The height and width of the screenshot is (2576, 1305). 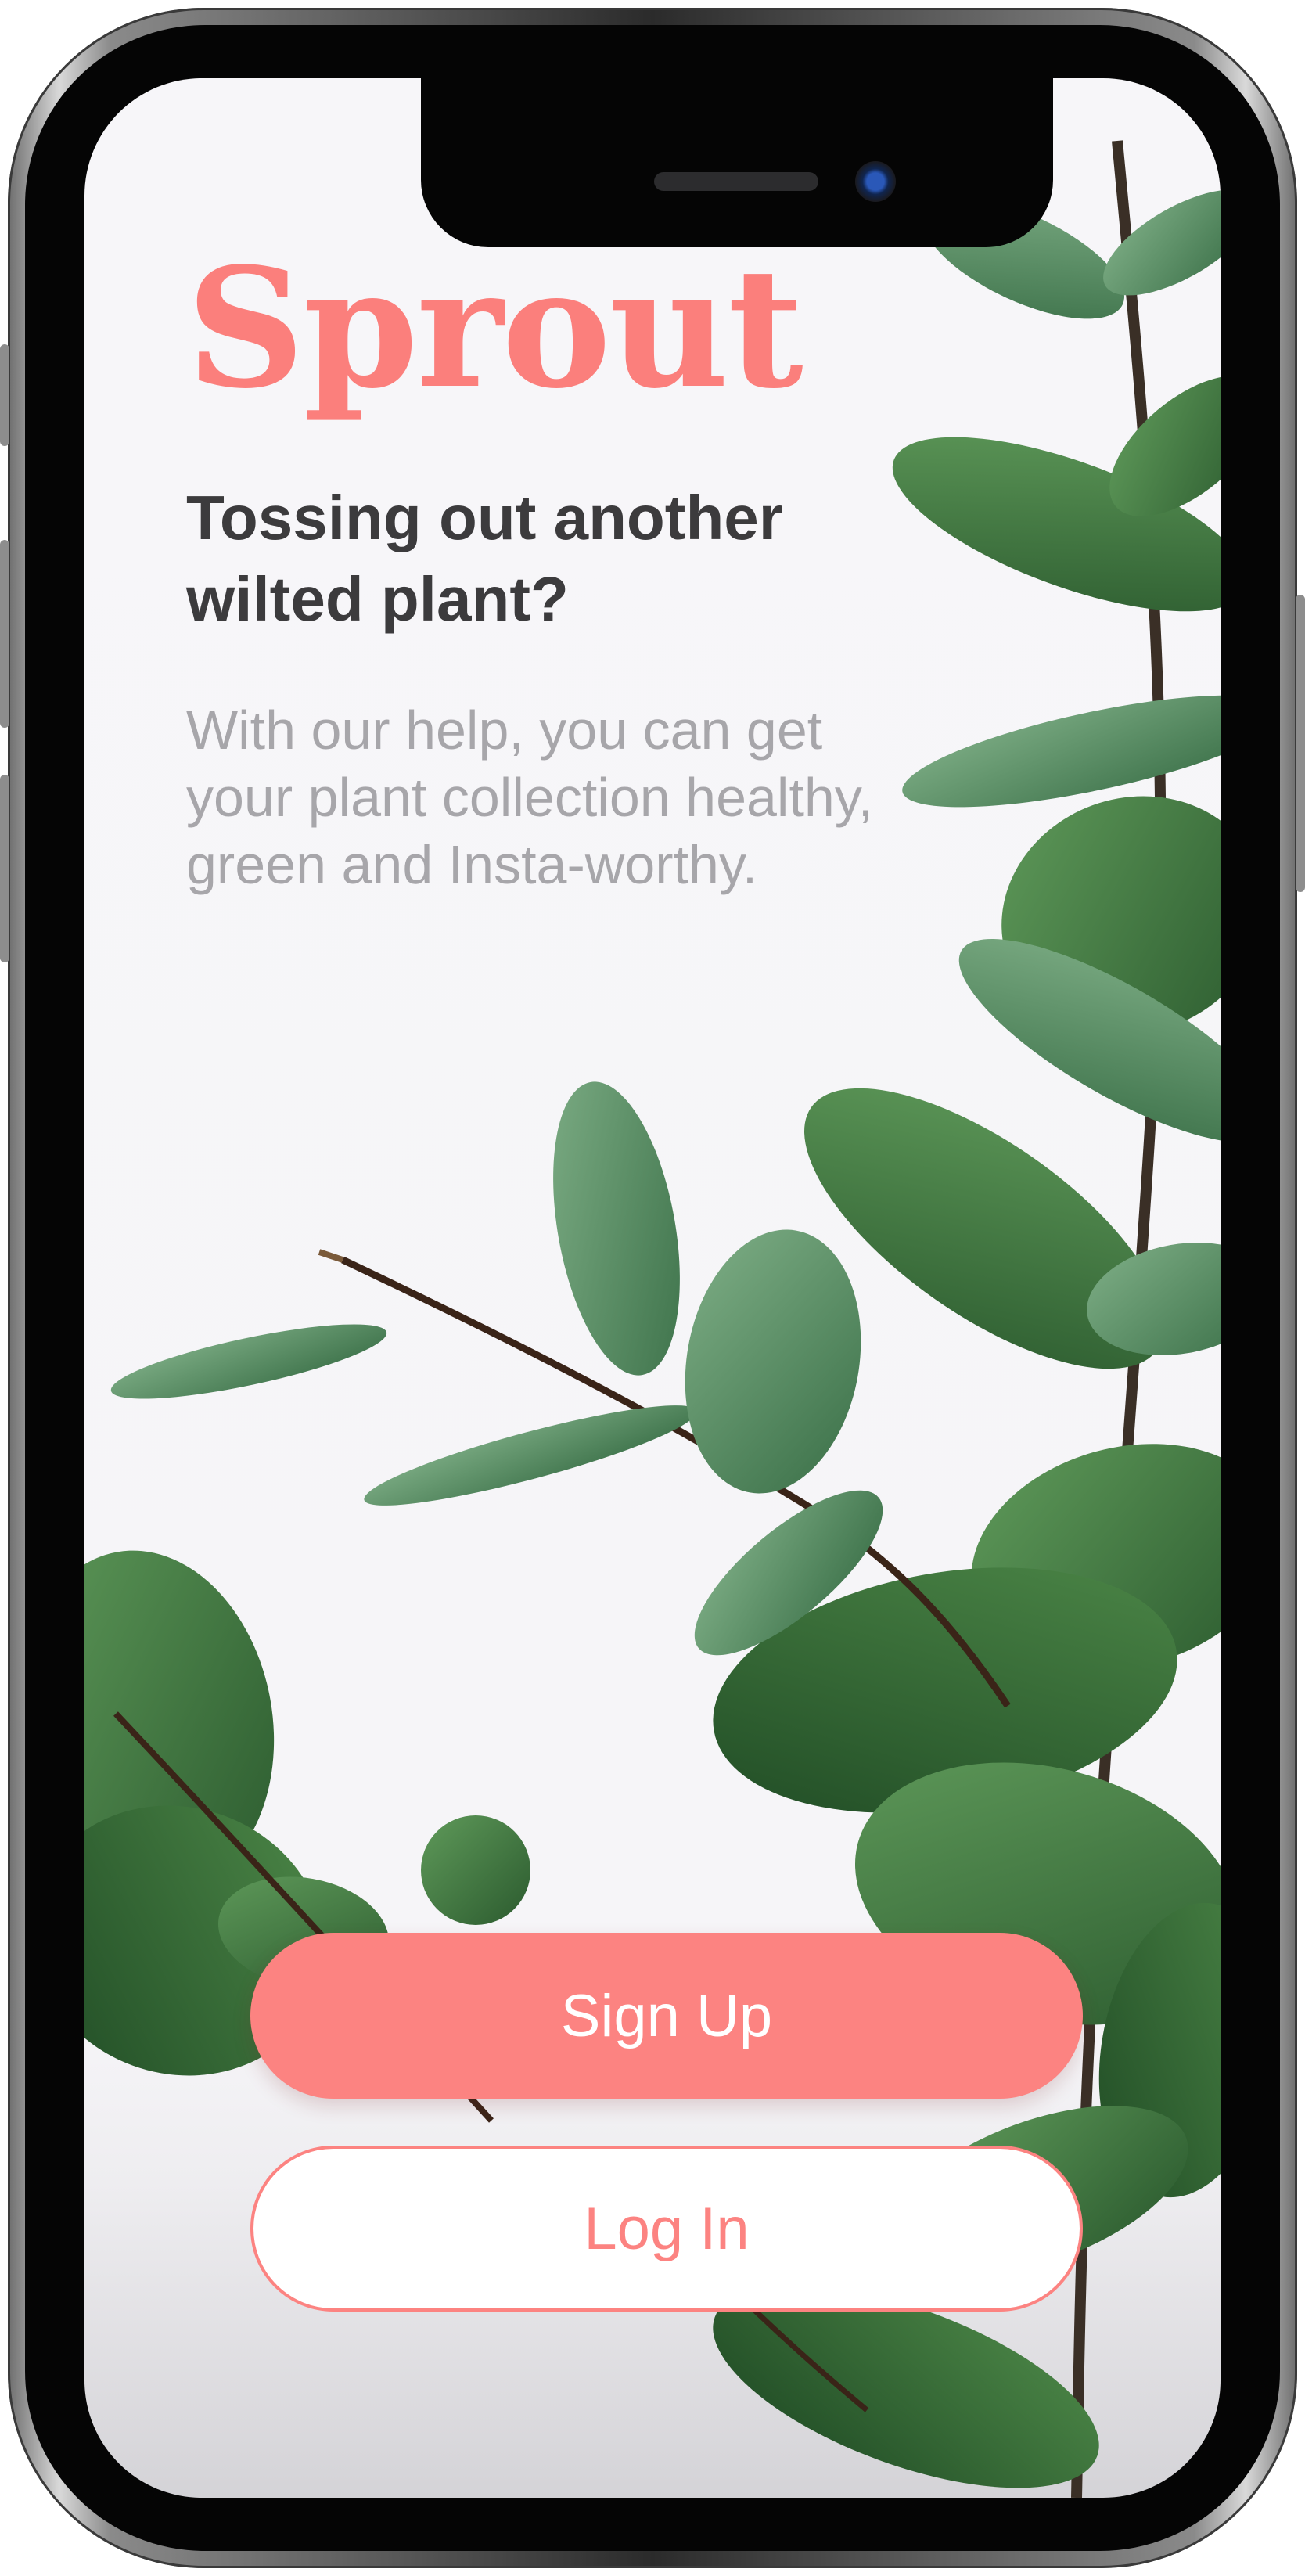 I want to click on front-camera-icon, so click(x=876, y=181).